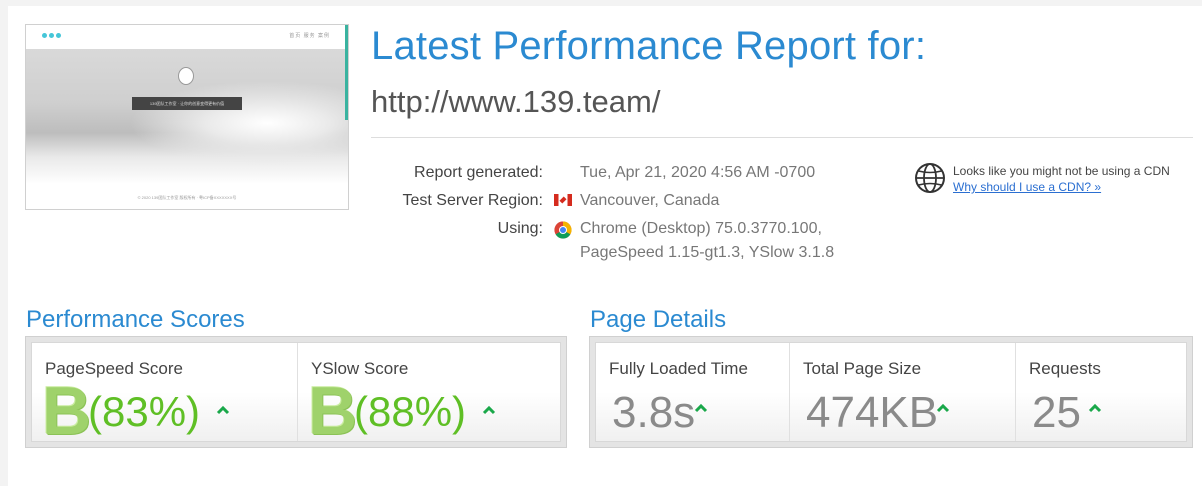 The height and width of the screenshot is (486, 1202). I want to click on pagespeed-percent: (83%), so click(144, 411).